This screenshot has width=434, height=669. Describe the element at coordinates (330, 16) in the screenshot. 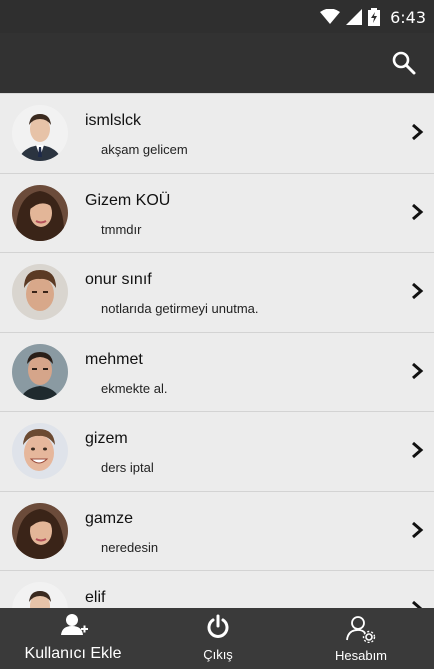

I see `wifi-icon` at that location.